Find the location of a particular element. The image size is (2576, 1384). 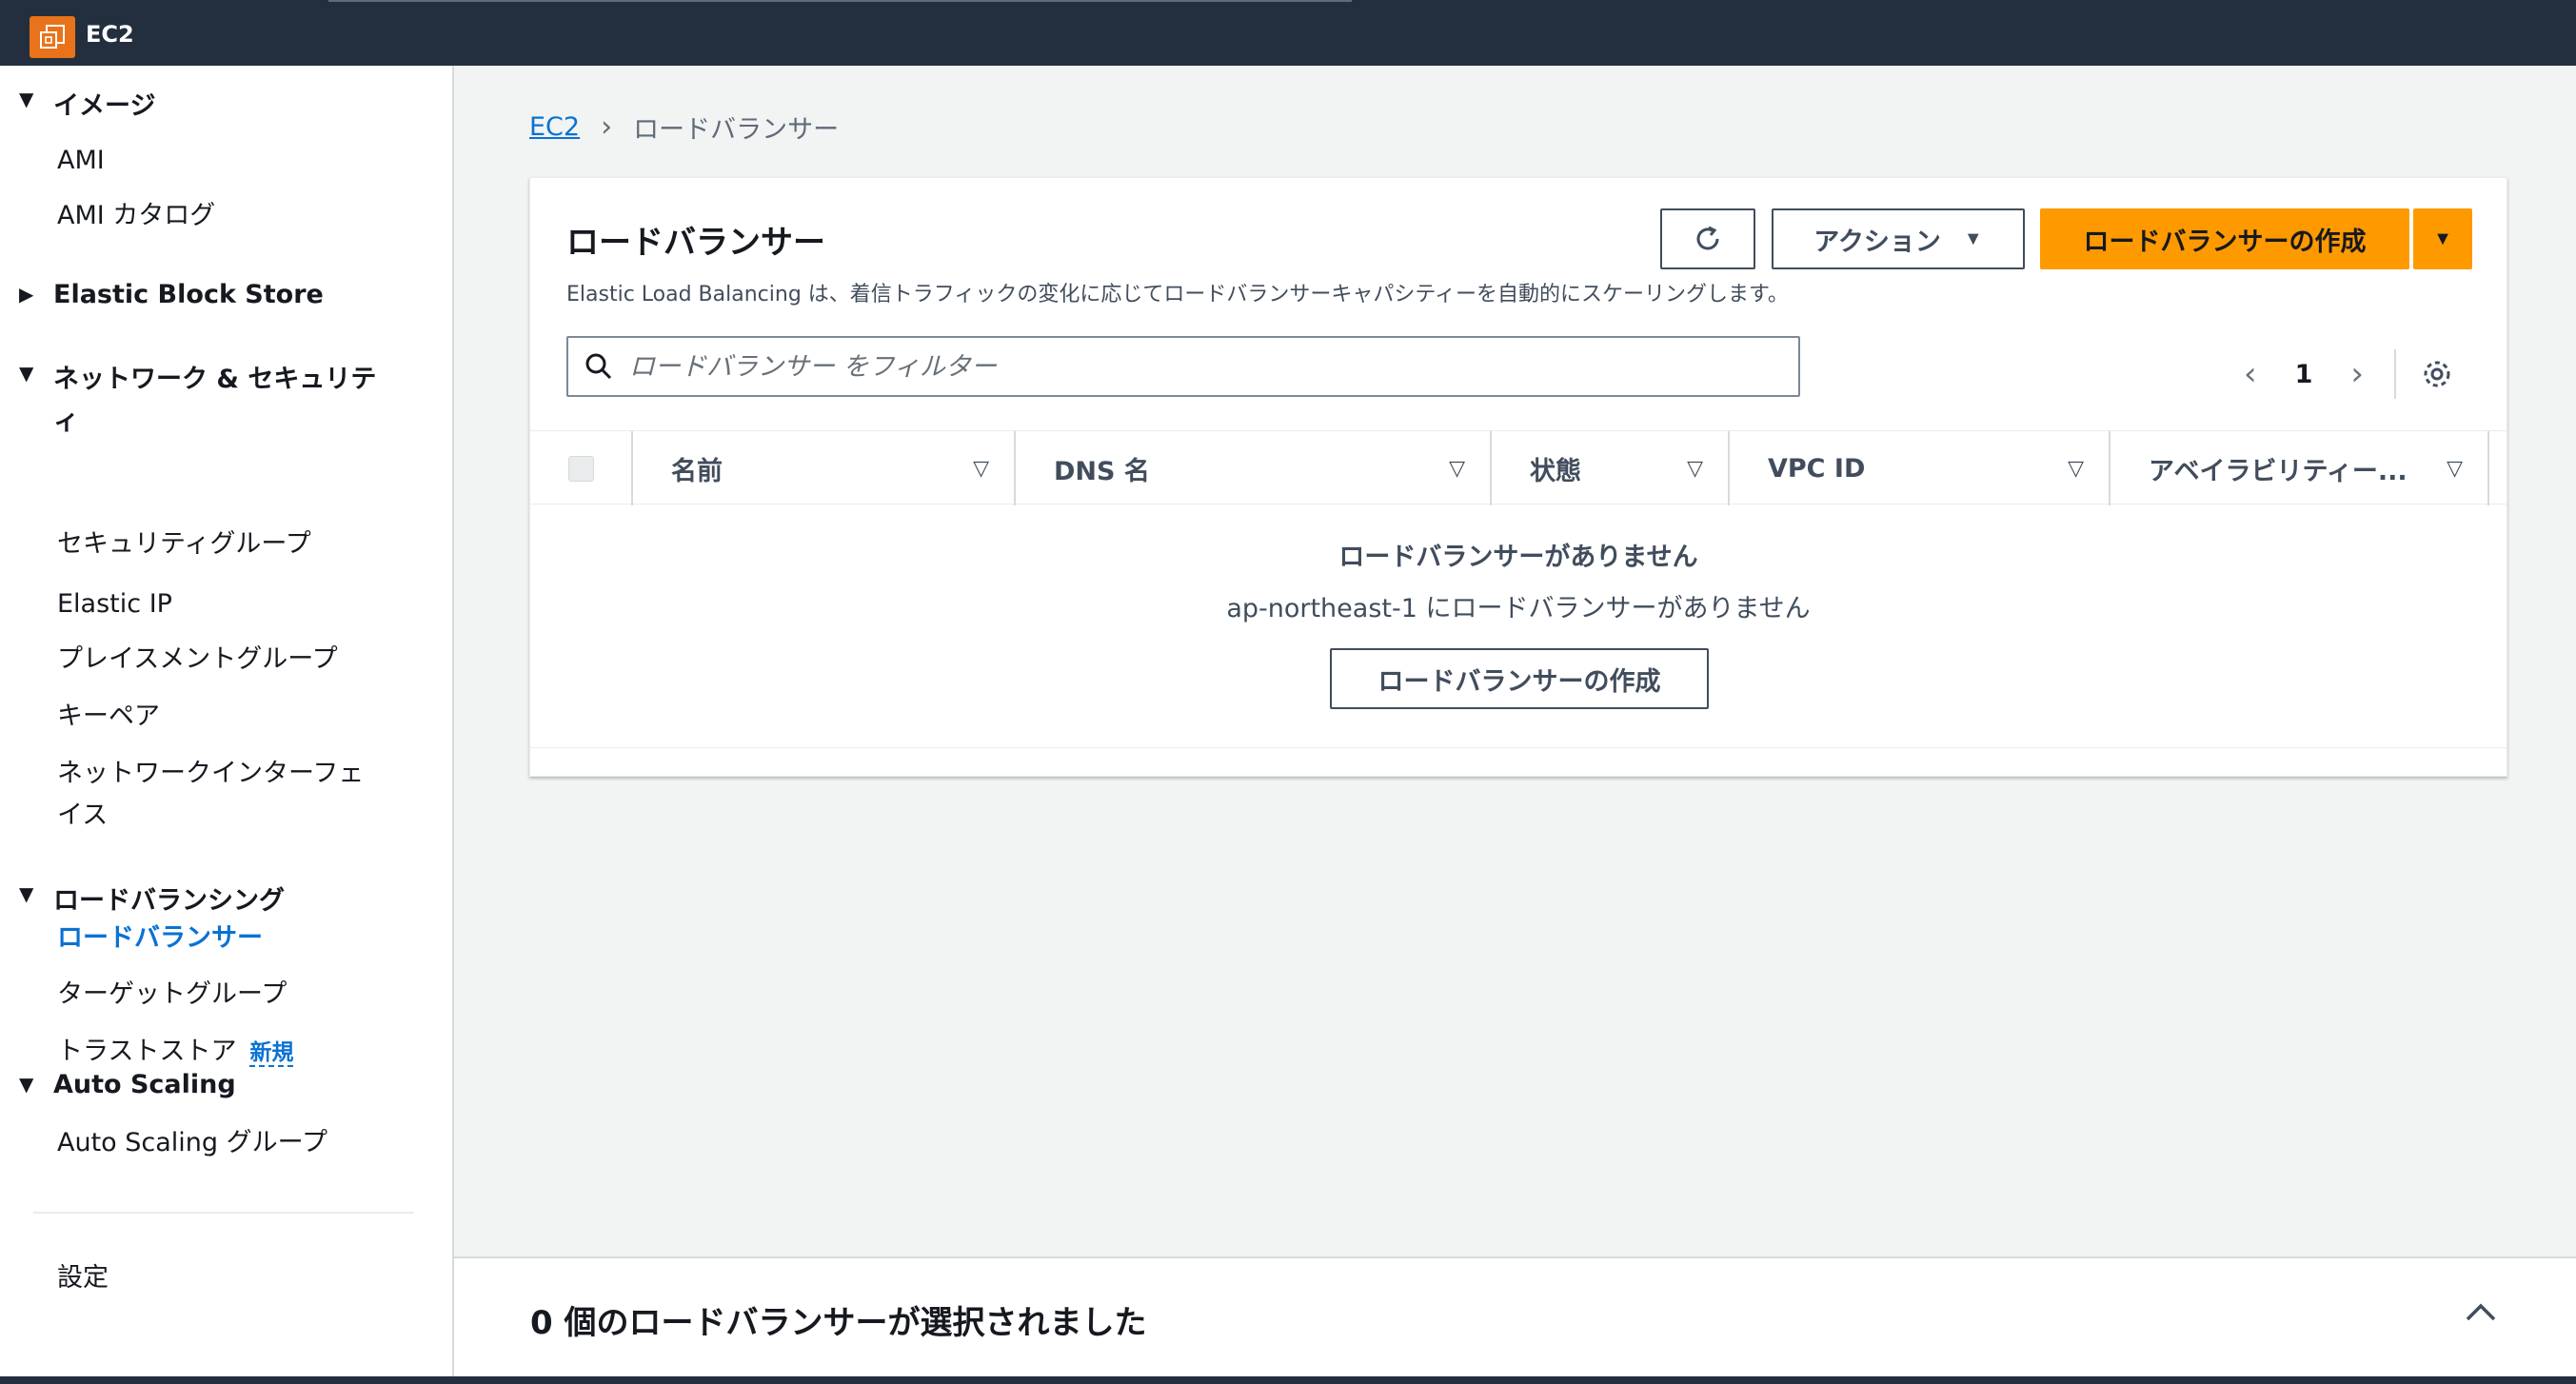

page-title: ロードバランサー is located at coordinates (695, 243).